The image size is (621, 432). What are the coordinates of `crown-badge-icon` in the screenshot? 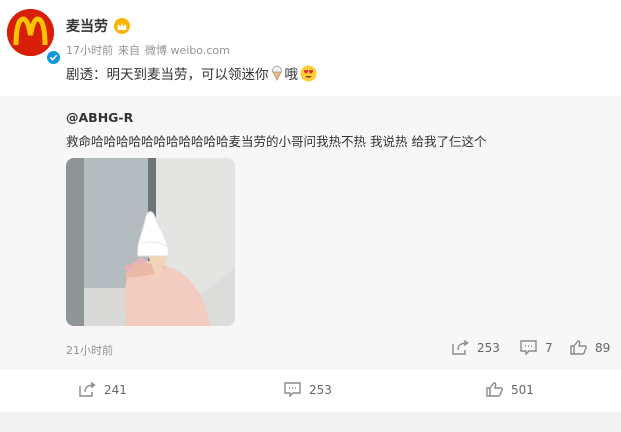 It's located at (122, 26).